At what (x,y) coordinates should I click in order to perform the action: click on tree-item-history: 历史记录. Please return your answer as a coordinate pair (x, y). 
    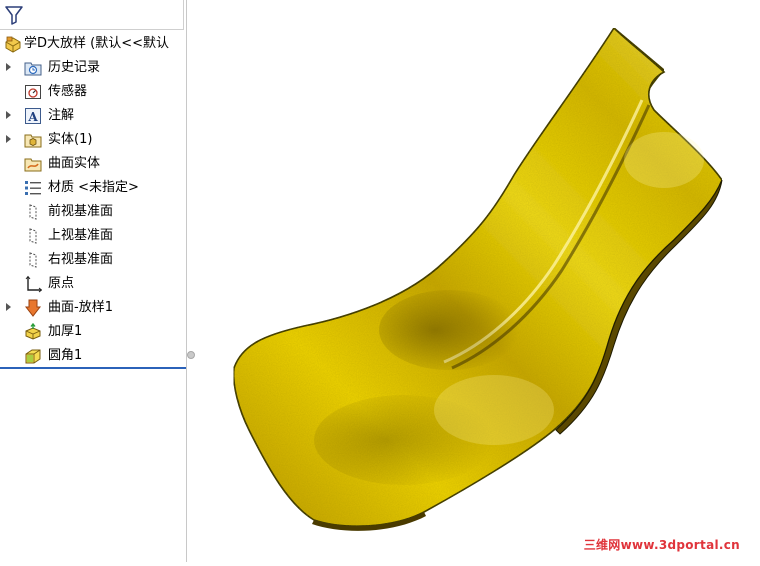
    Looking at the image, I should click on (93, 68).